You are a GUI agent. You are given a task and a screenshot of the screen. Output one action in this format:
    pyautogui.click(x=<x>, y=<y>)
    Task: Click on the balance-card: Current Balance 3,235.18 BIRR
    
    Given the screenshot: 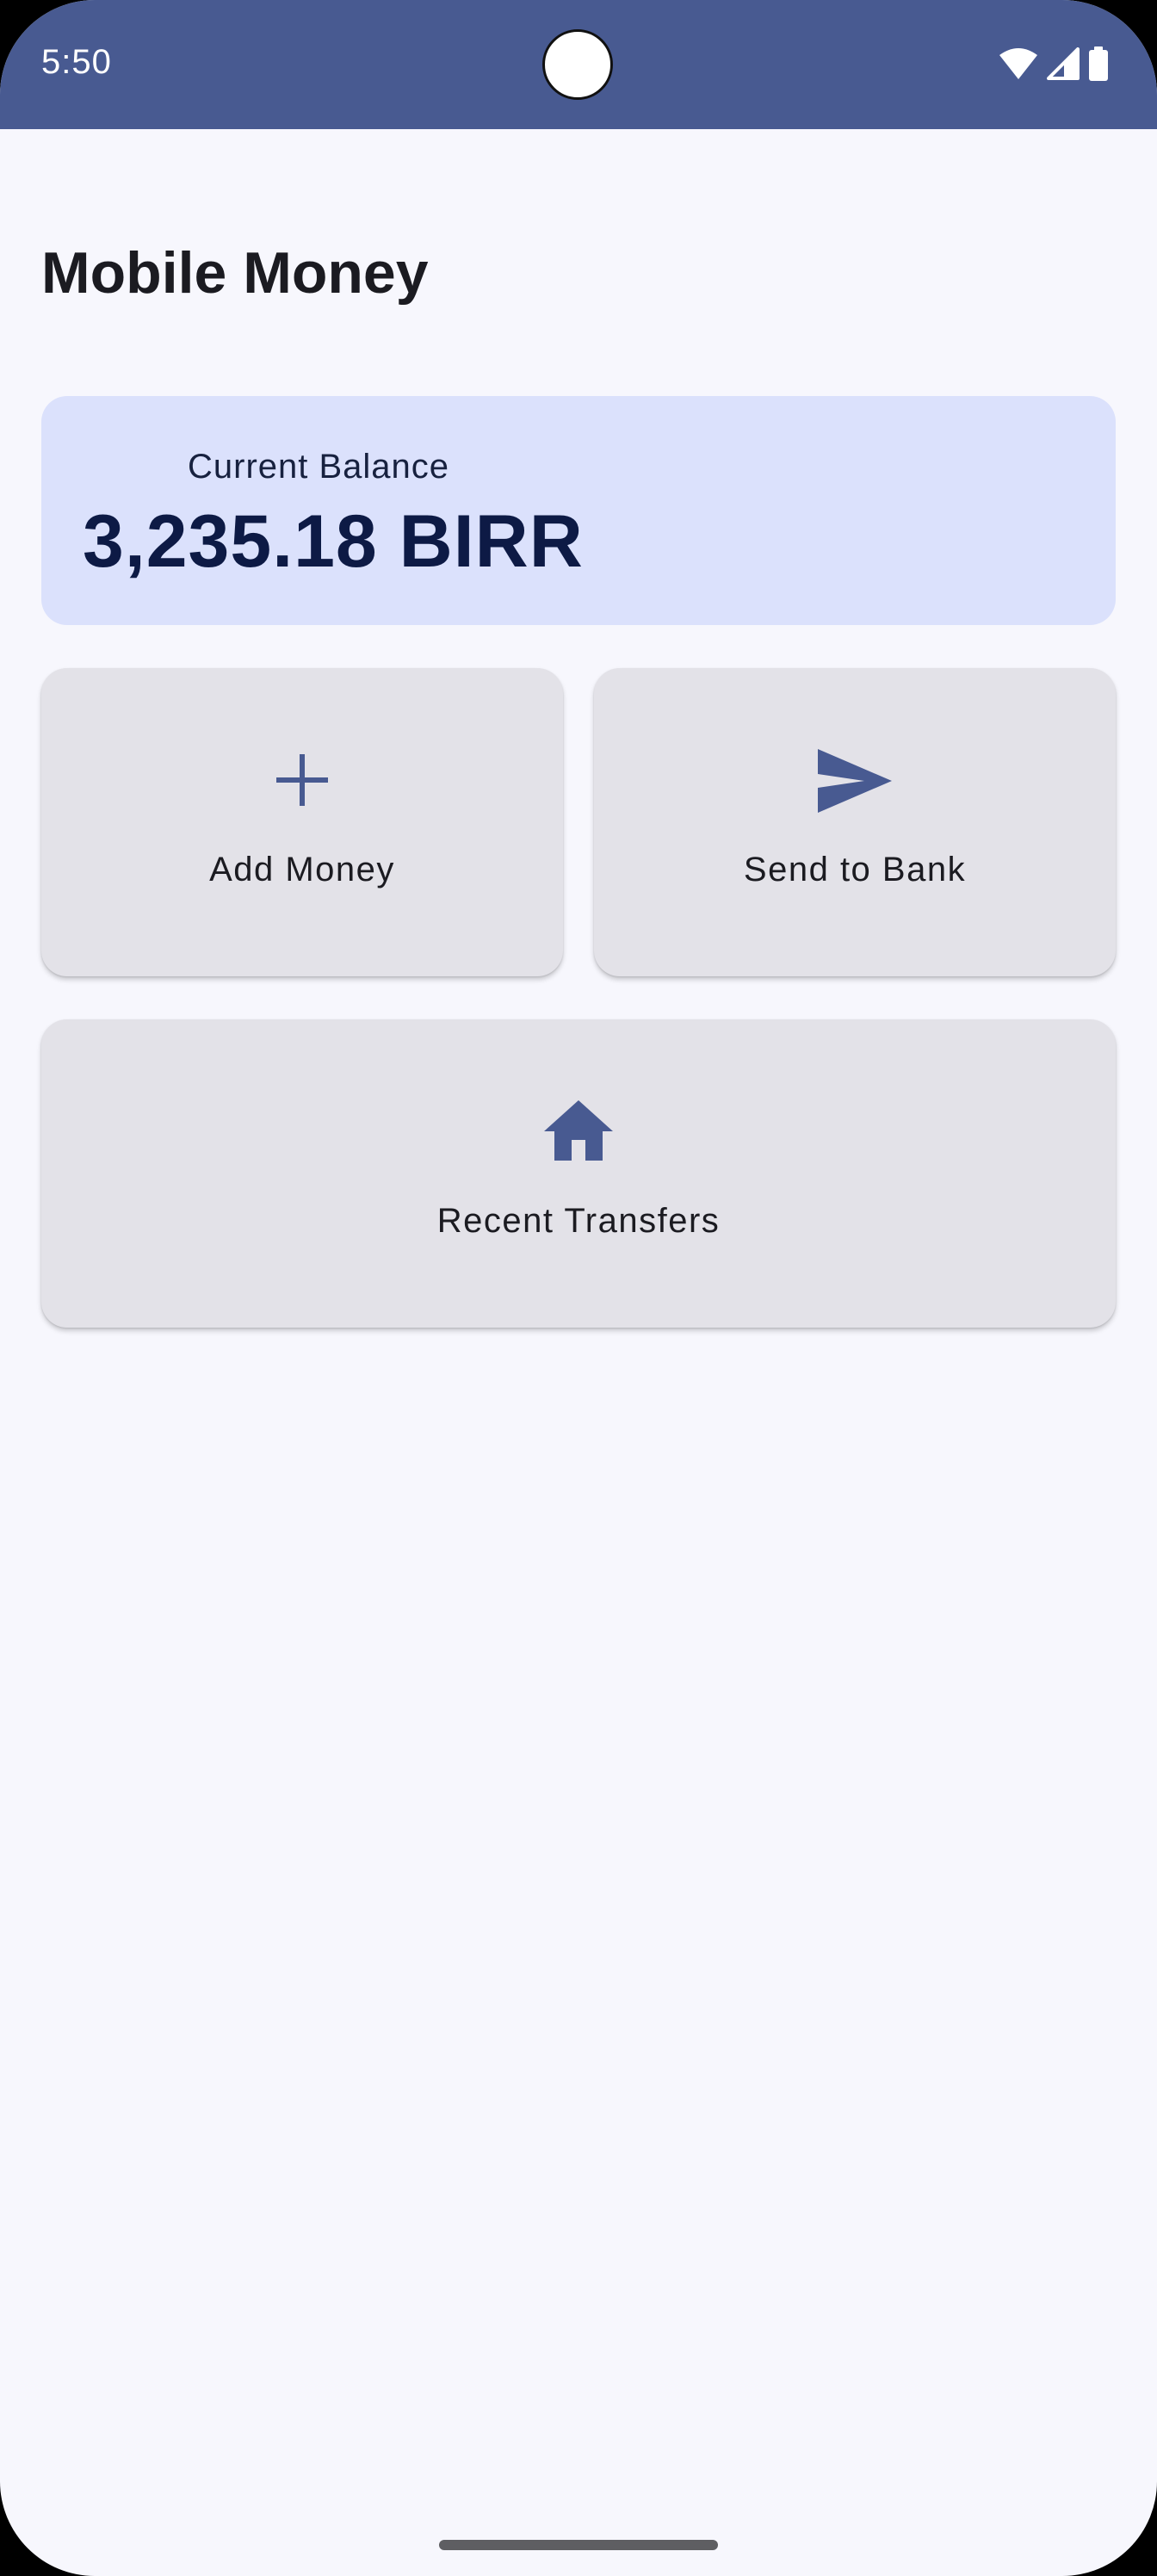 What is the action you would take?
    pyautogui.click(x=579, y=511)
    